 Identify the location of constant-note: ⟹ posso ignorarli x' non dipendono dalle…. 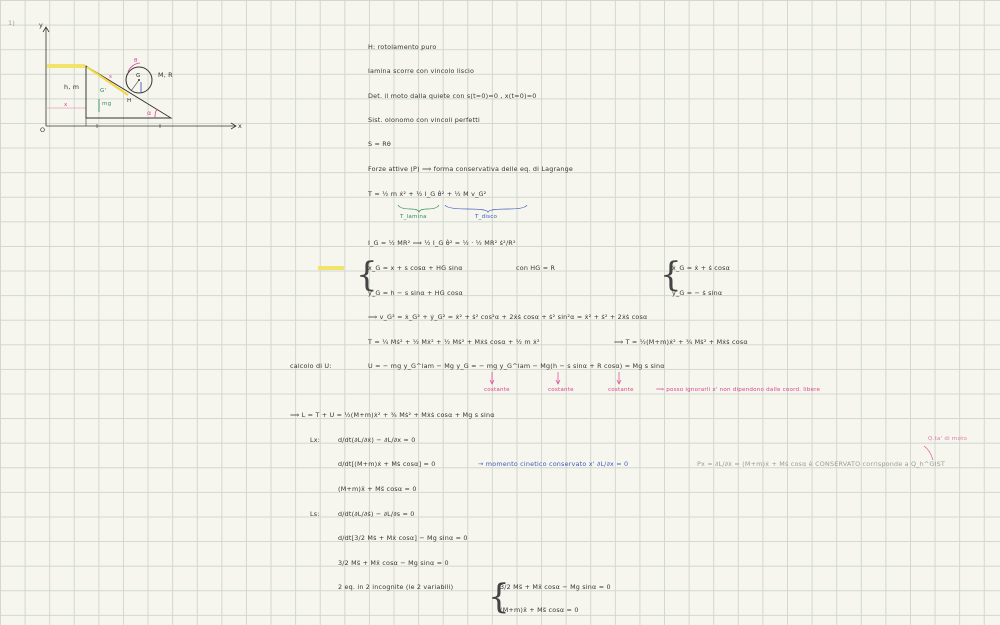
(738, 390).